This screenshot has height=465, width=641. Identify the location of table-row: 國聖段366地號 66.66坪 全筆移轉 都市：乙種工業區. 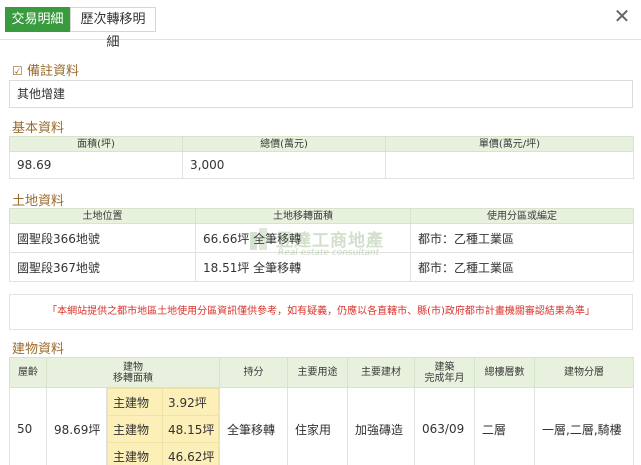
(321, 238).